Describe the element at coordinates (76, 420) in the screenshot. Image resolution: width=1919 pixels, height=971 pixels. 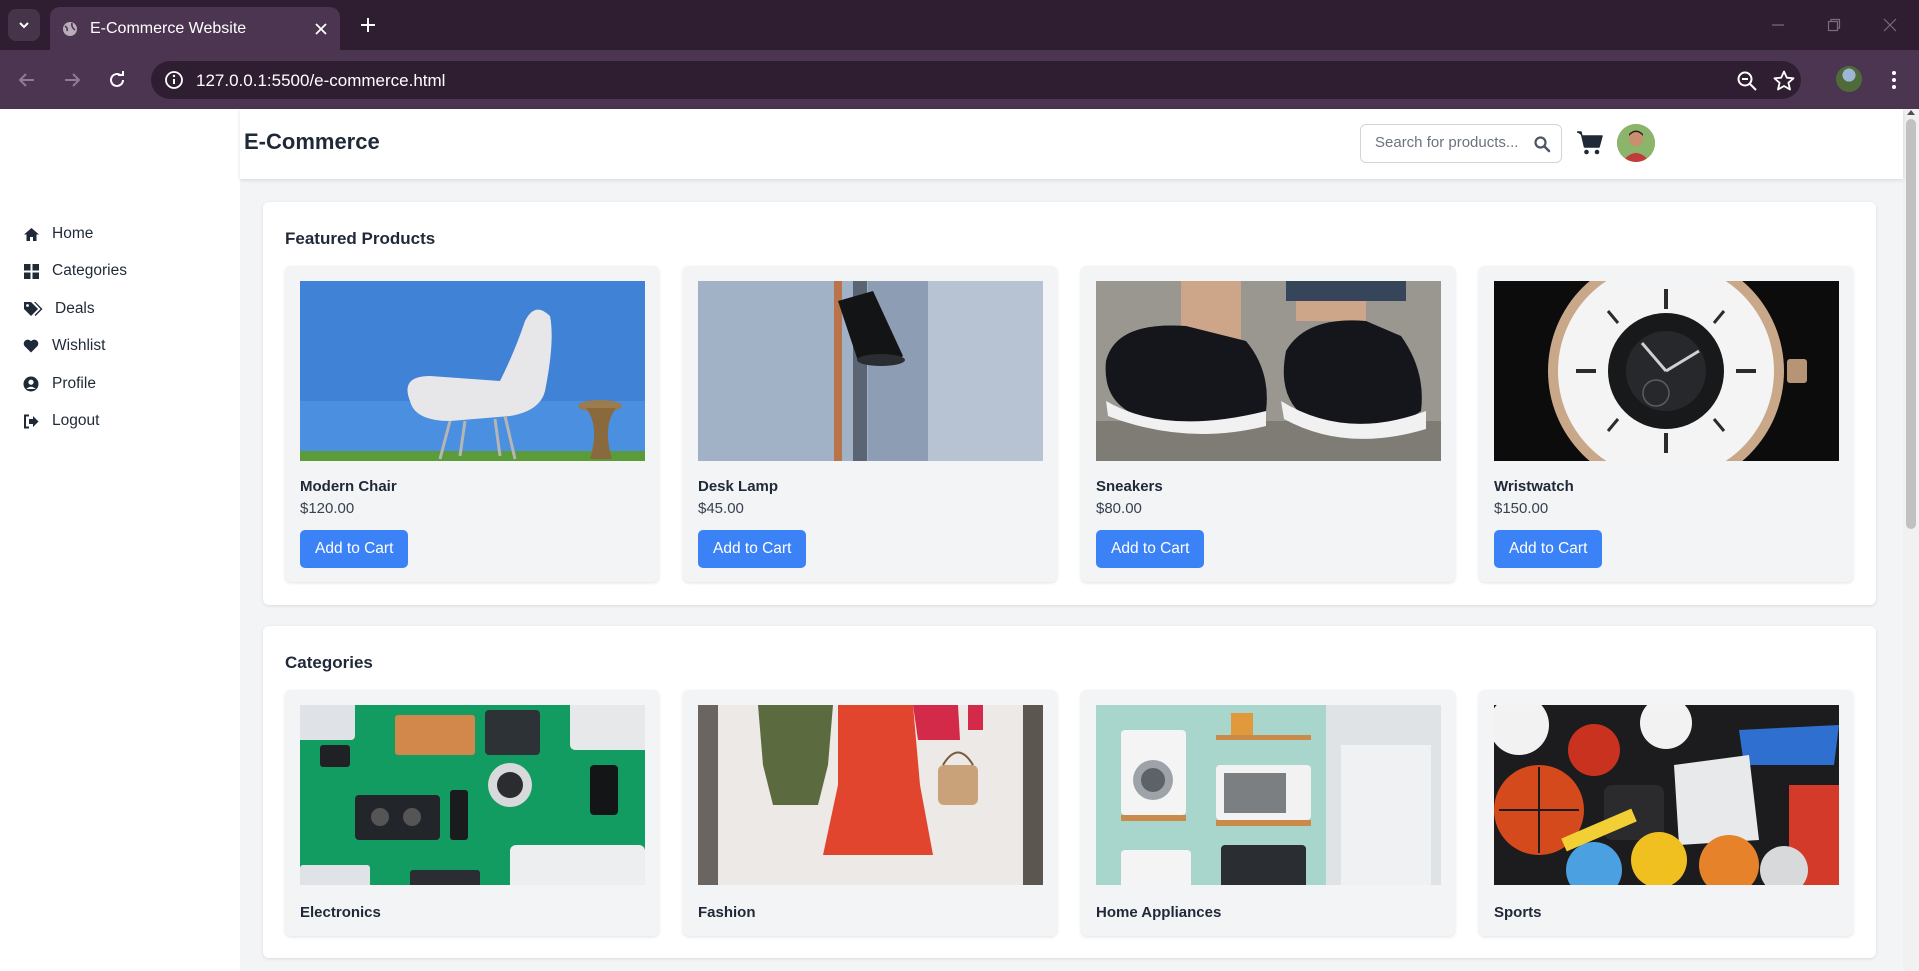
I see `sidebar-item-label: Logout` at that location.